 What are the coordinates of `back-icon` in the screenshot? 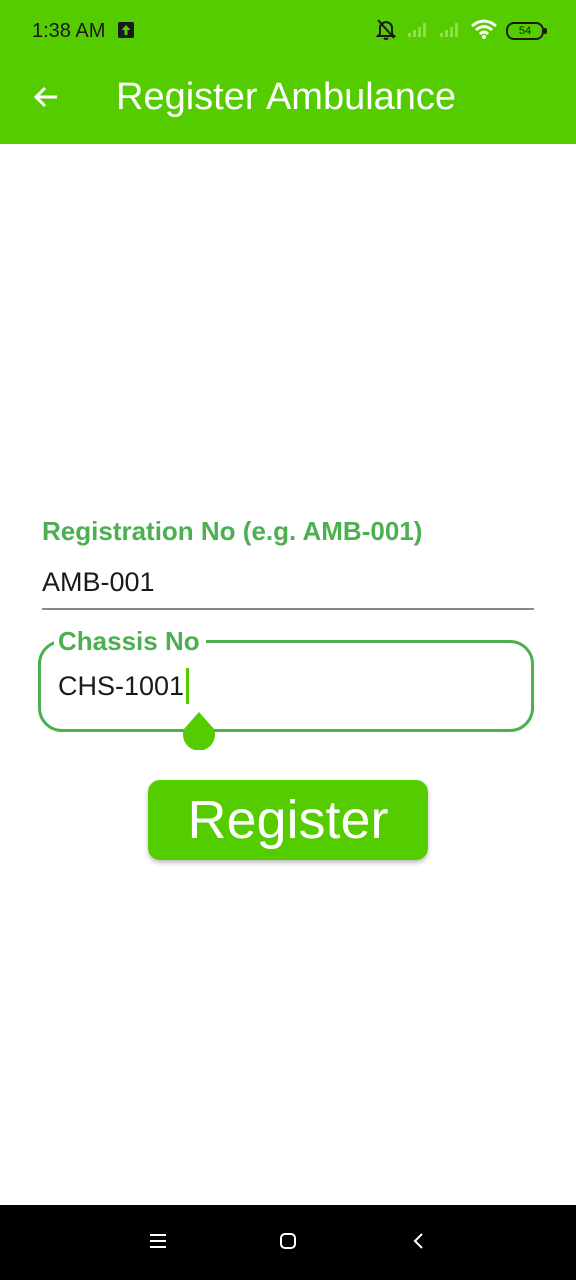 It's located at (419, 1243).